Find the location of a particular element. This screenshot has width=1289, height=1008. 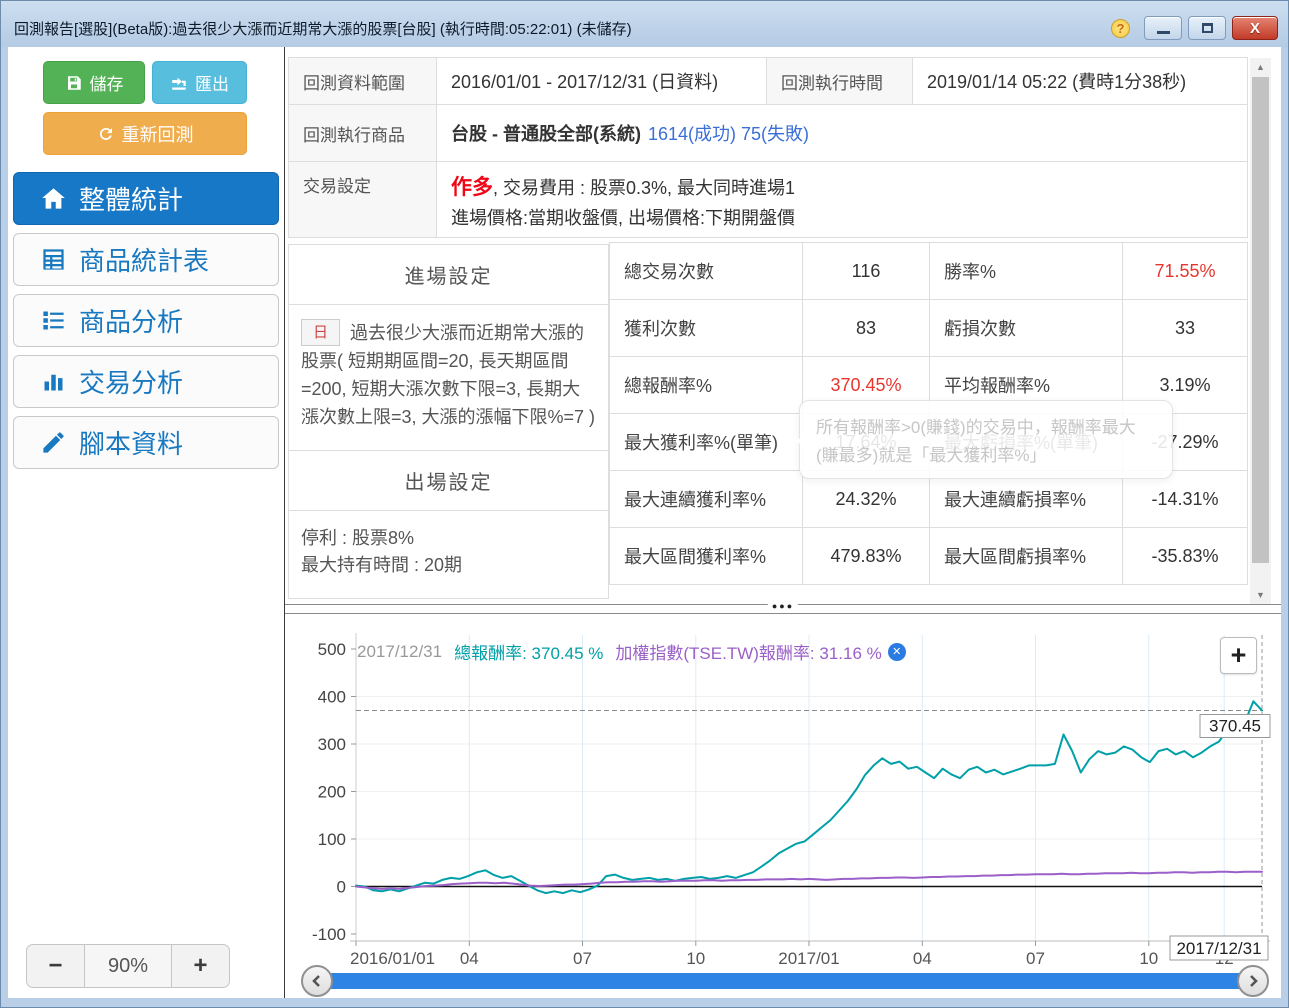

svg-text: 2017/12/31 is located at coordinates (1218, 948).